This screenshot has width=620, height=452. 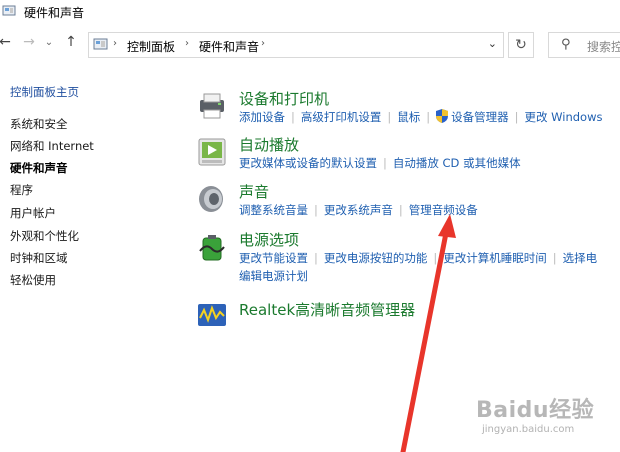 What do you see at coordinates (211, 199) in the screenshot?
I see `speaker-icon` at bounding box center [211, 199].